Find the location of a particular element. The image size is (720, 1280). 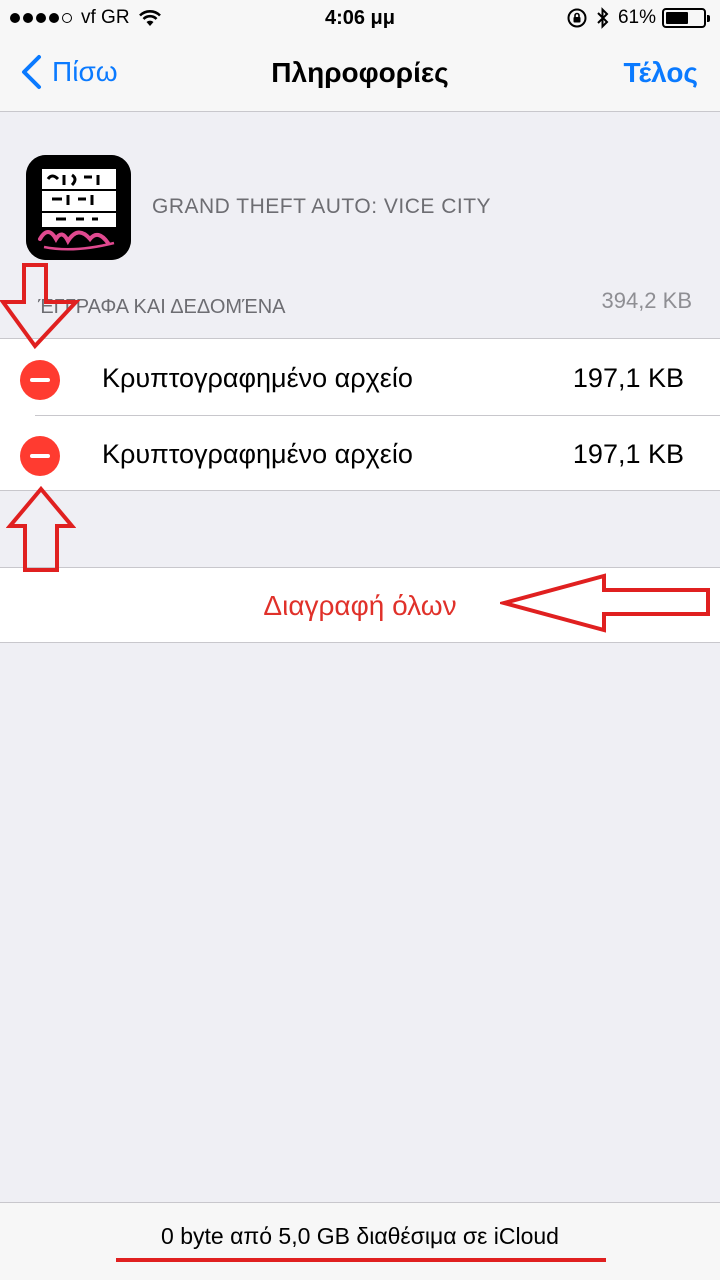

status-right: 61% is located at coordinates (638, 18).